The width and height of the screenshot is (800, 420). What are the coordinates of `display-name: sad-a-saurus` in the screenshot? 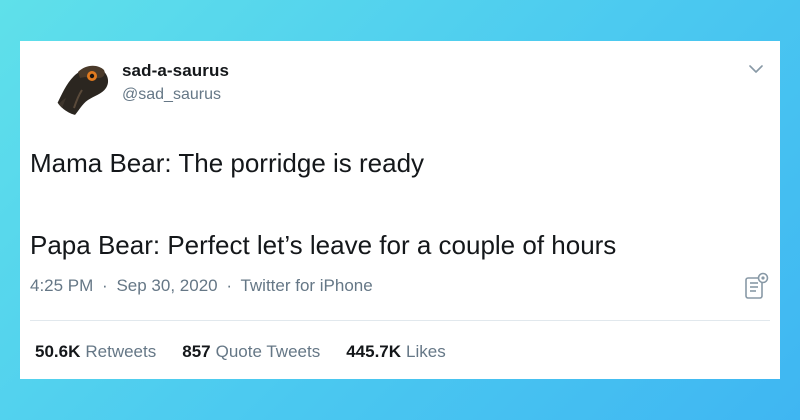 It's located at (175, 71).